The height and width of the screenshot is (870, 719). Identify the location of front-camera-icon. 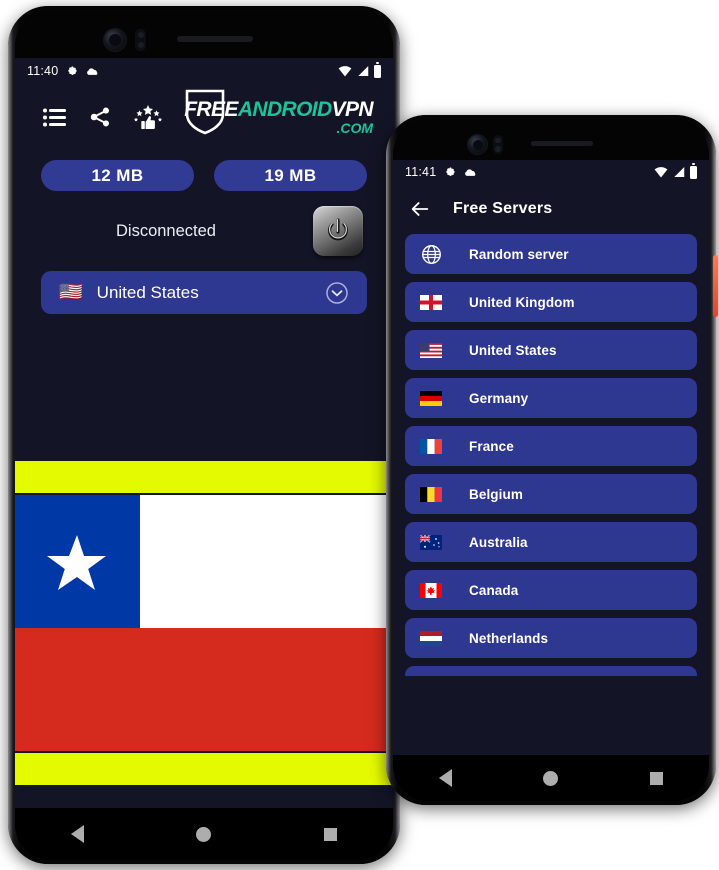
(477, 144).